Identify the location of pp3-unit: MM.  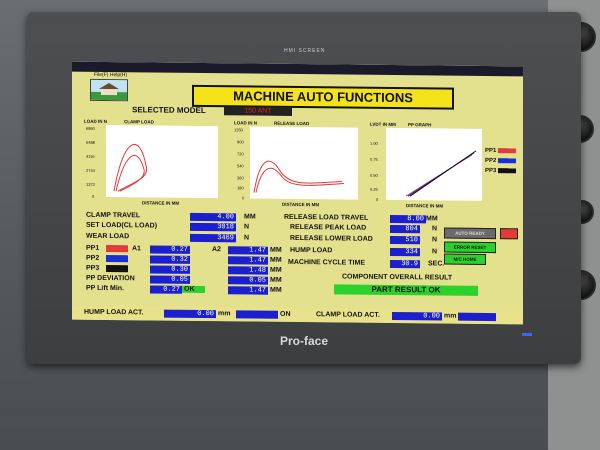
(276, 270).